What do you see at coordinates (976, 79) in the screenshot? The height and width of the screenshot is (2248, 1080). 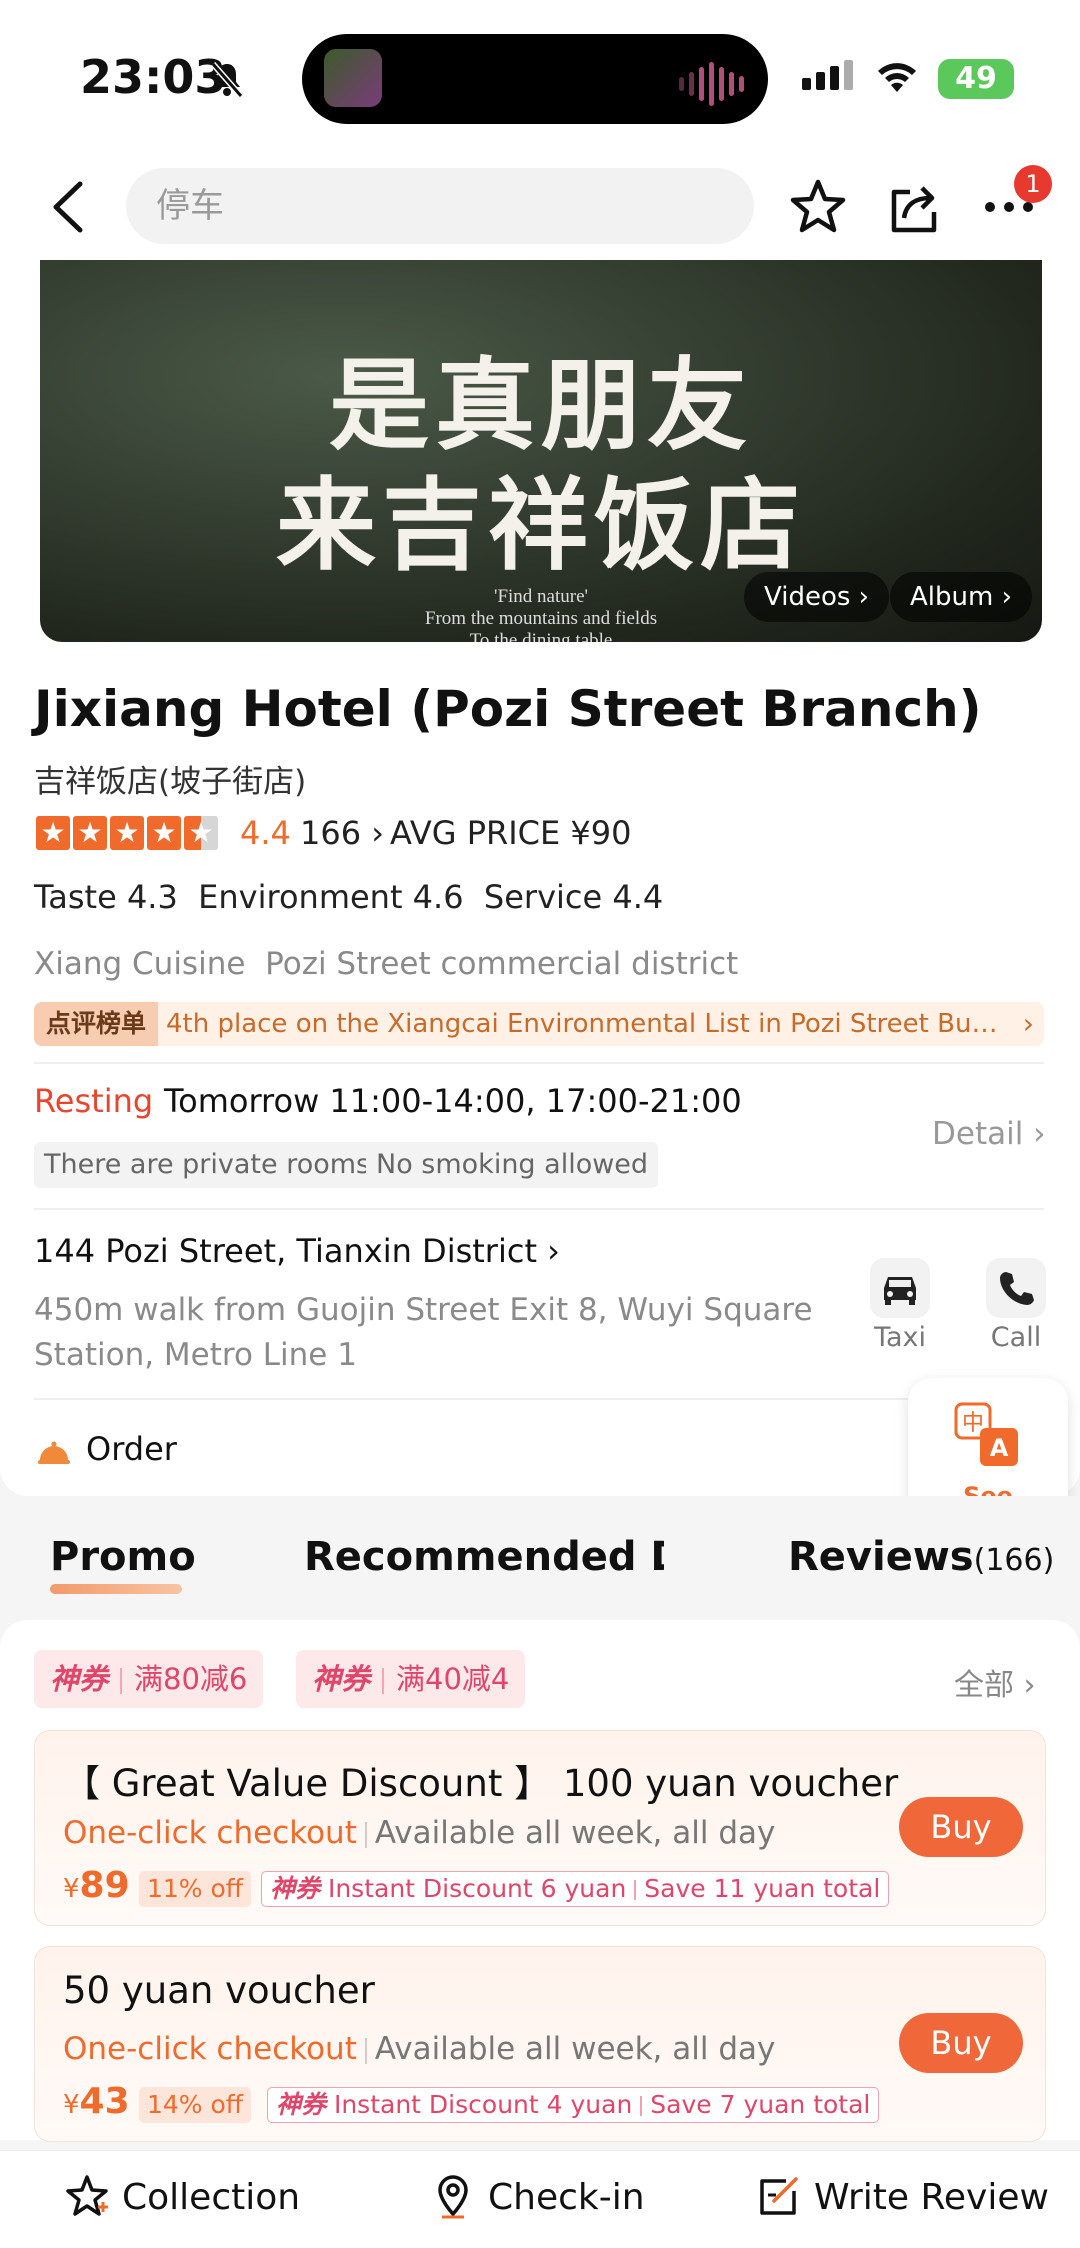 I see `battery-indicator: 49` at bounding box center [976, 79].